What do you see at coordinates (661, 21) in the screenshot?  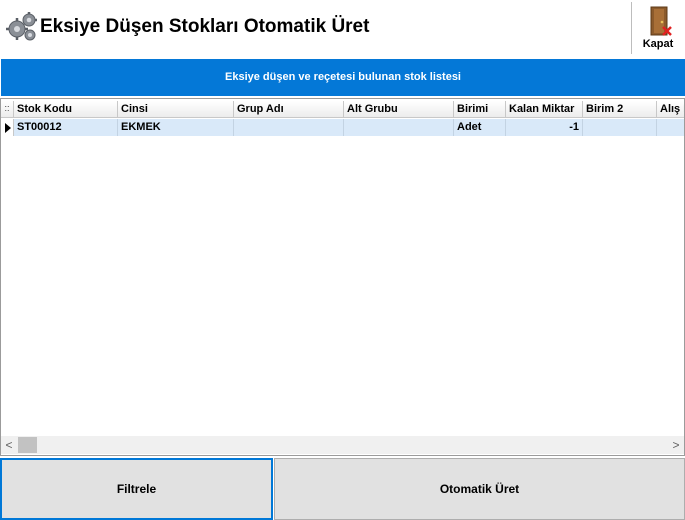 I see `door-exit-icon` at bounding box center [661, 21].